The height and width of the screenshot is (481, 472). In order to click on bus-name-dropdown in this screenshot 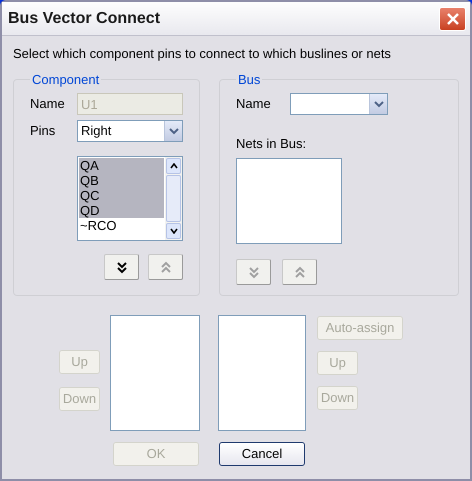, I will do `click(339, 104)`.